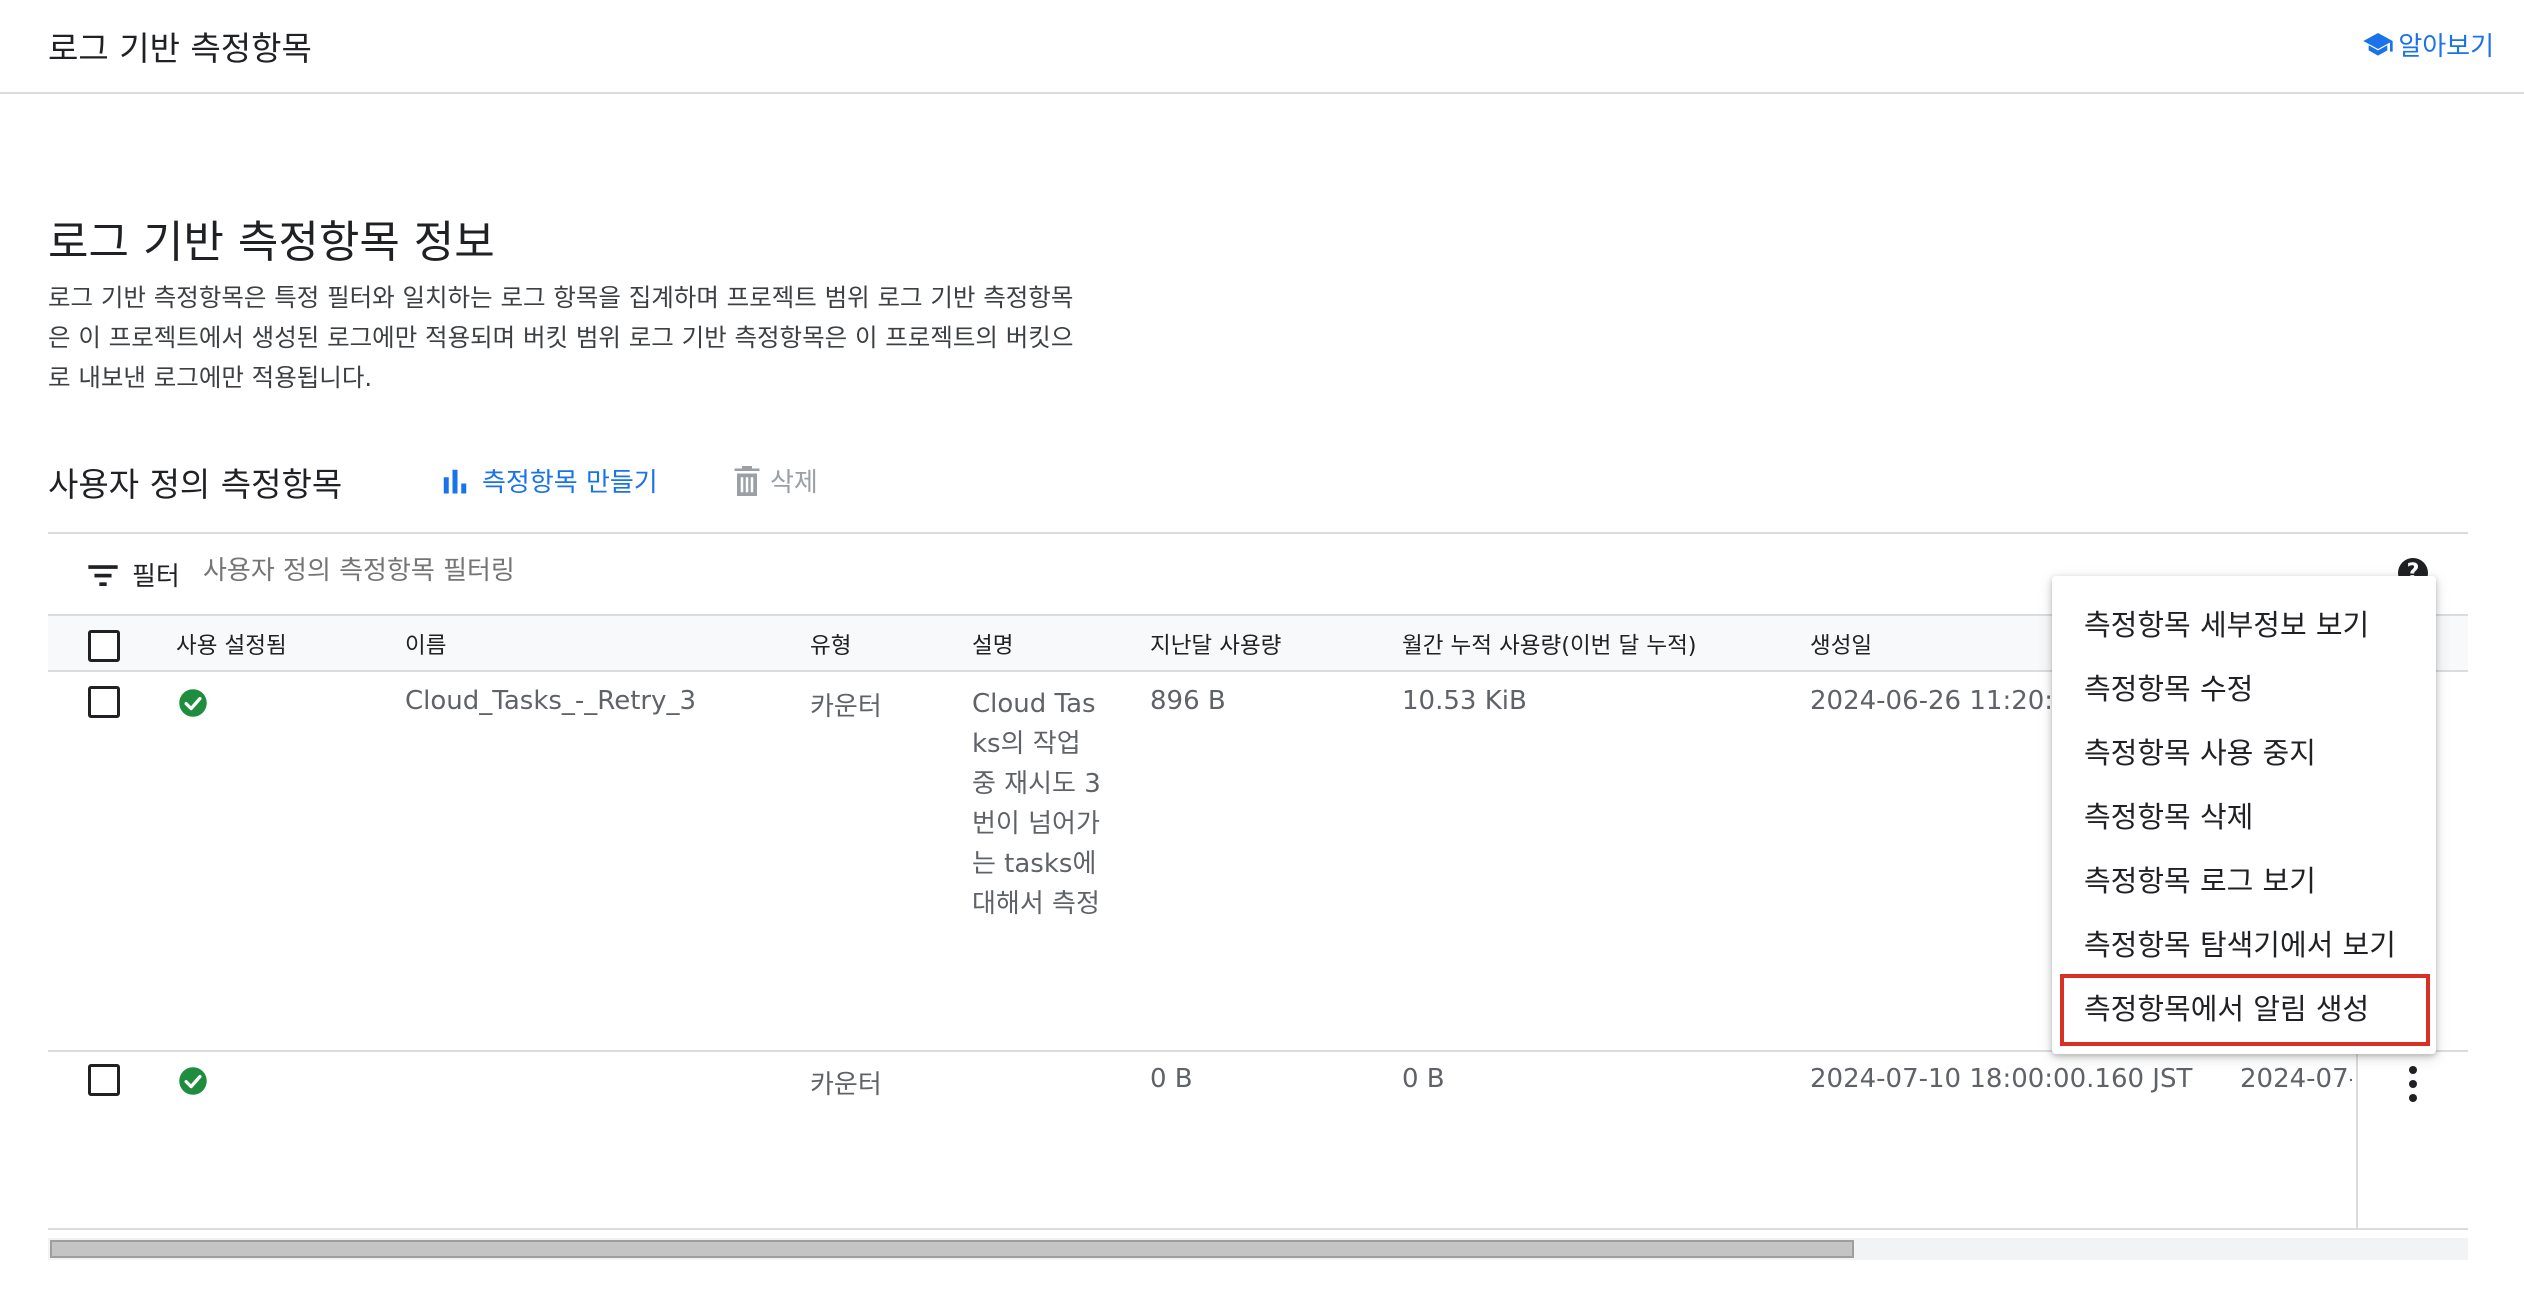 The image size is (2524, 1302). What do you see at coordinates (794, 483) in the screenshot?
I see `delete-label: 삭제` at bounding box center [794, 483].